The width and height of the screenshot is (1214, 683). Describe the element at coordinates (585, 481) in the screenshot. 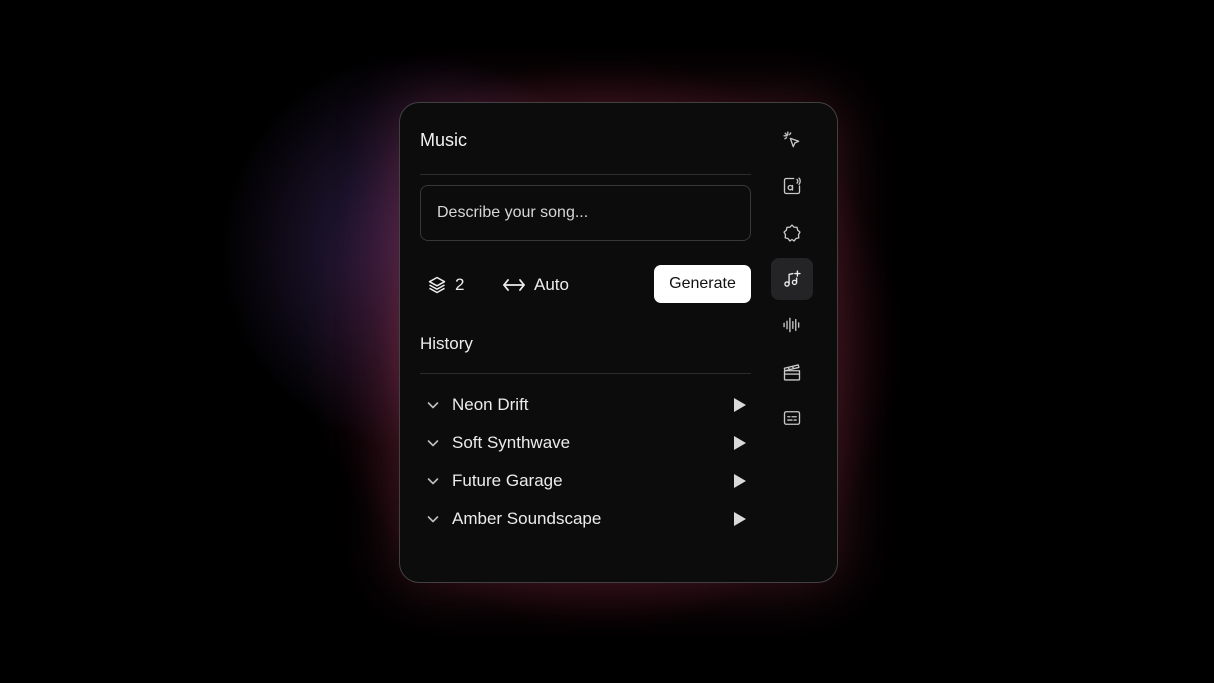

I see `history-item: Future Garage` at that location.